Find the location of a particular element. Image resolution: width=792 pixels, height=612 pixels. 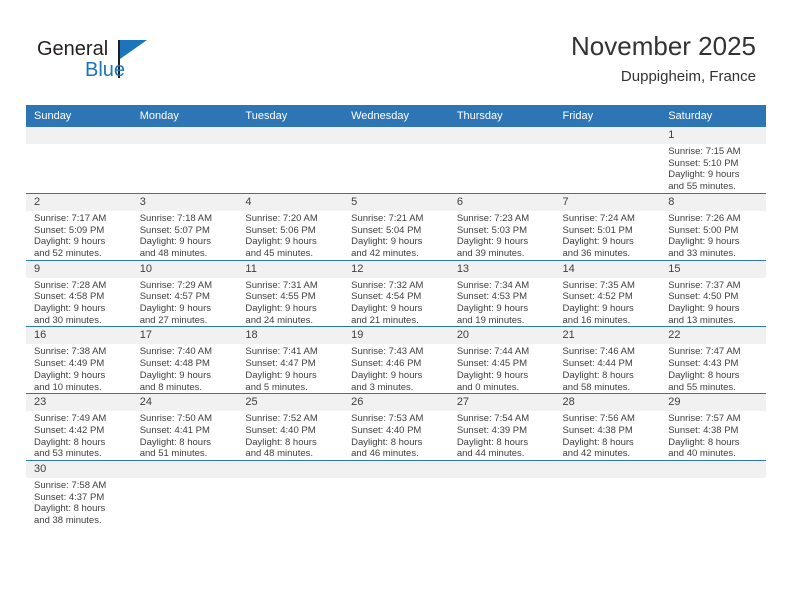

day-number: 30 is located at coordinates (79, 470).